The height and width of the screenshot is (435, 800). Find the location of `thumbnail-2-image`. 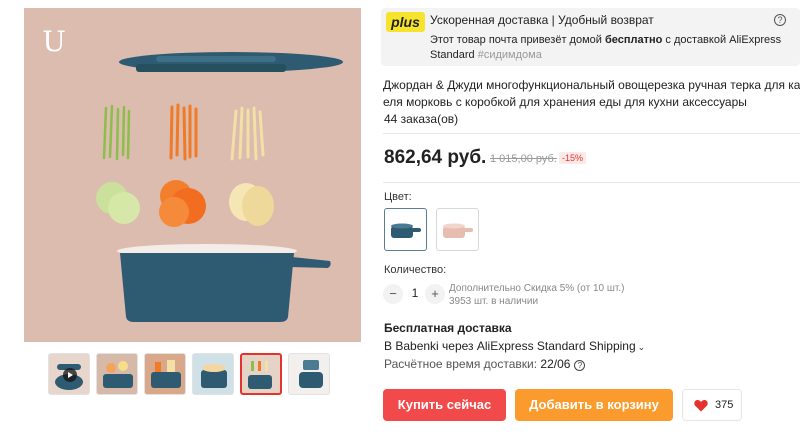

thumbnail-2-image is located at coordinates (118, 374).